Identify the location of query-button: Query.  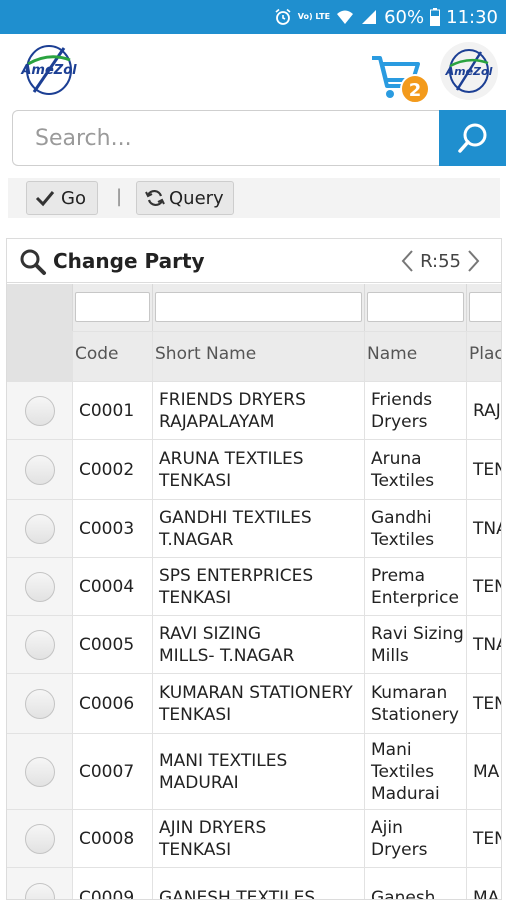
(185, 198).